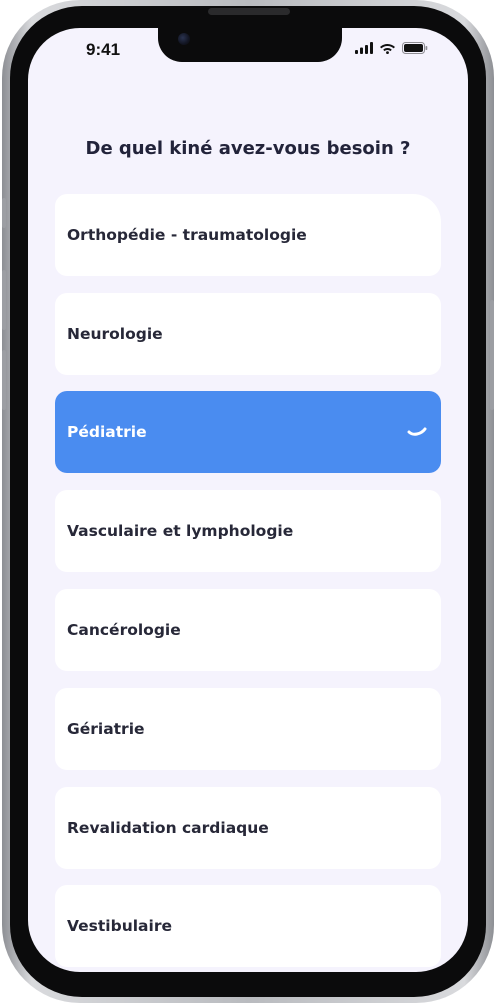 This screenshot has height=1003, width=496. I want to click on notch, so click(250, 45).